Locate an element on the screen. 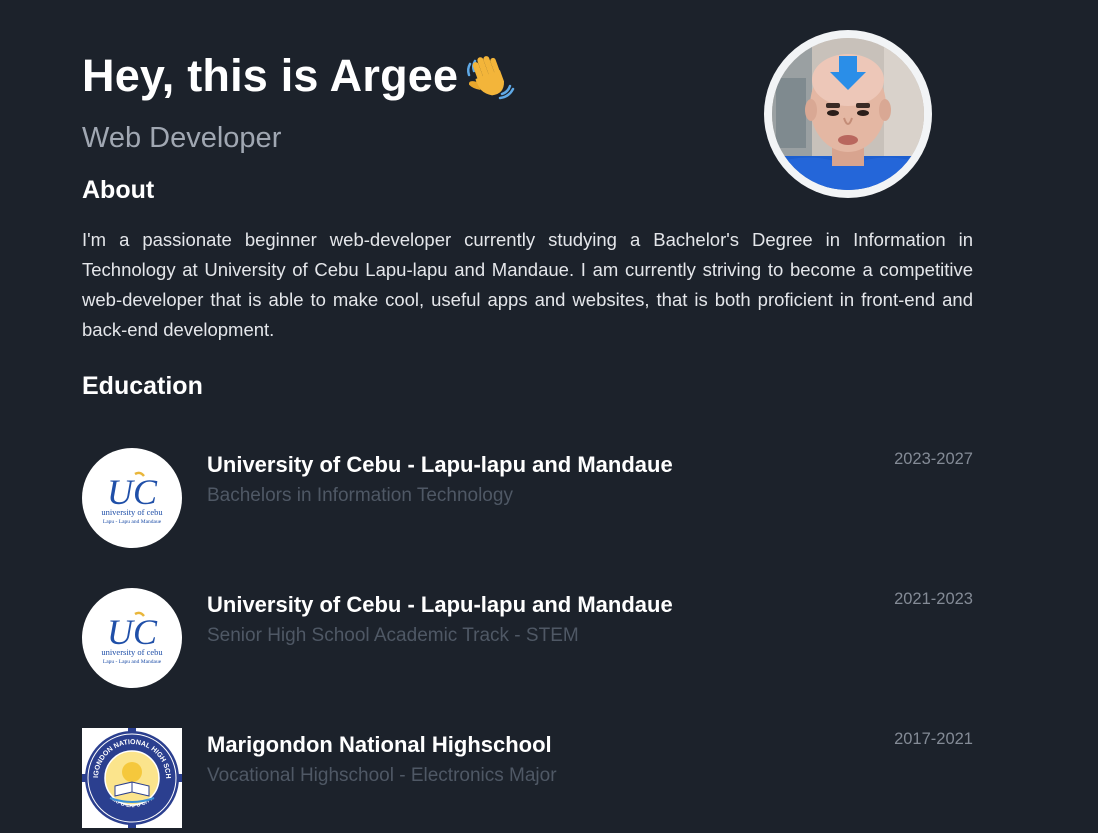 Image resolution: width=1098 pixels, height=833 pixels. waving-hand-icon is located at coordinates (490, 76).